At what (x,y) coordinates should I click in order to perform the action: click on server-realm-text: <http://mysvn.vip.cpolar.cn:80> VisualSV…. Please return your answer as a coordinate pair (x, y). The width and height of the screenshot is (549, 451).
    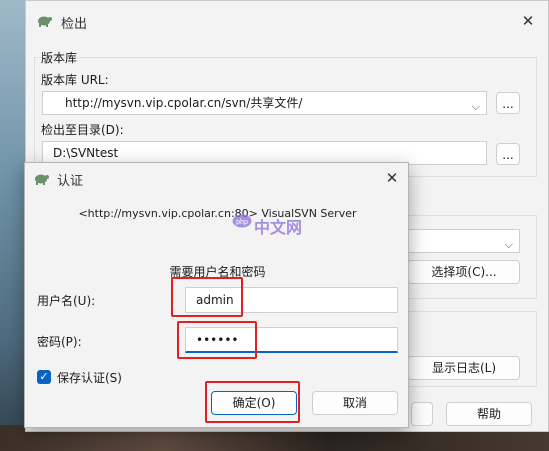
    Looking at the image, I should click on (217, 213).